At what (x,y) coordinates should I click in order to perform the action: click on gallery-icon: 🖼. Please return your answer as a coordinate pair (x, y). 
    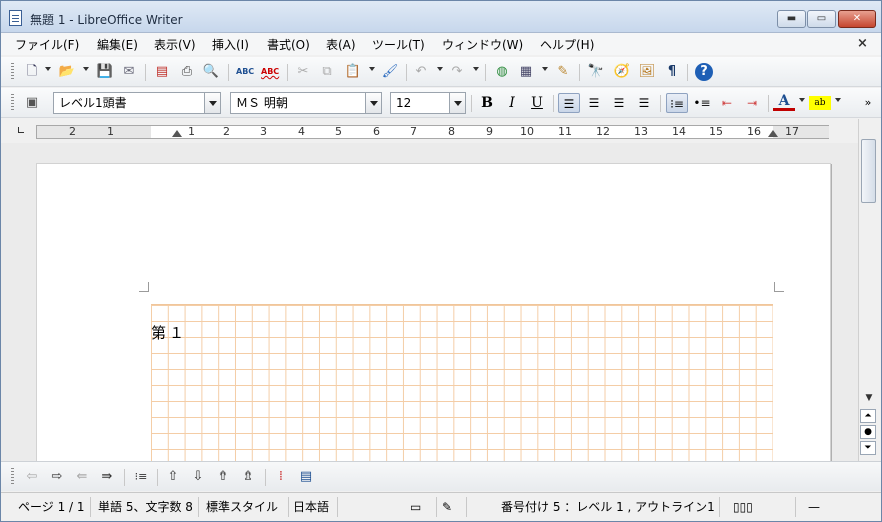
    Looking at the image, I should click on (647, 72).